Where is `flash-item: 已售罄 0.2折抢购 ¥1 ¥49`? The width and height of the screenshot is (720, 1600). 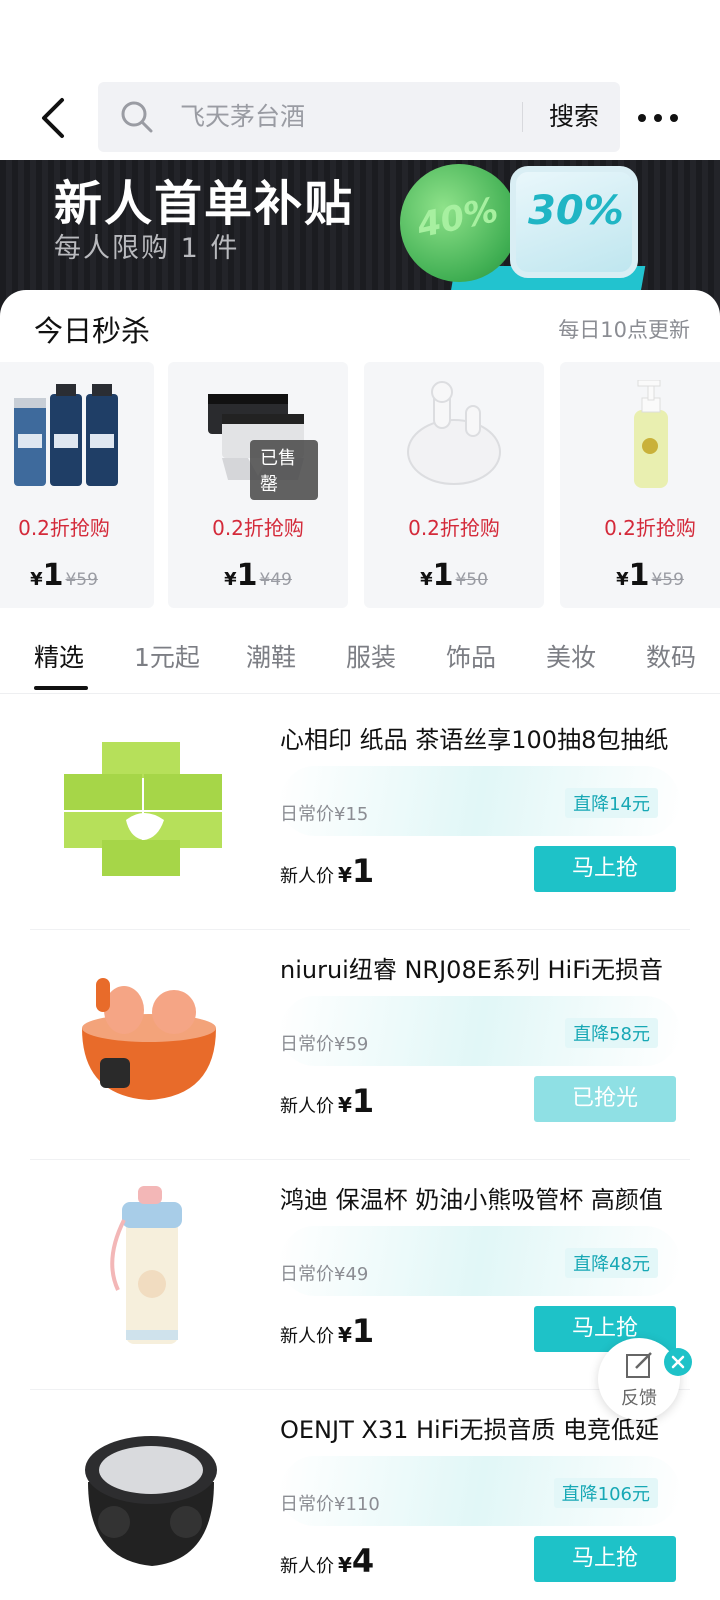
flash-item: 已售罄 0.2折抢购 ¥1 ¥49 is located at coordinates (258, 485).